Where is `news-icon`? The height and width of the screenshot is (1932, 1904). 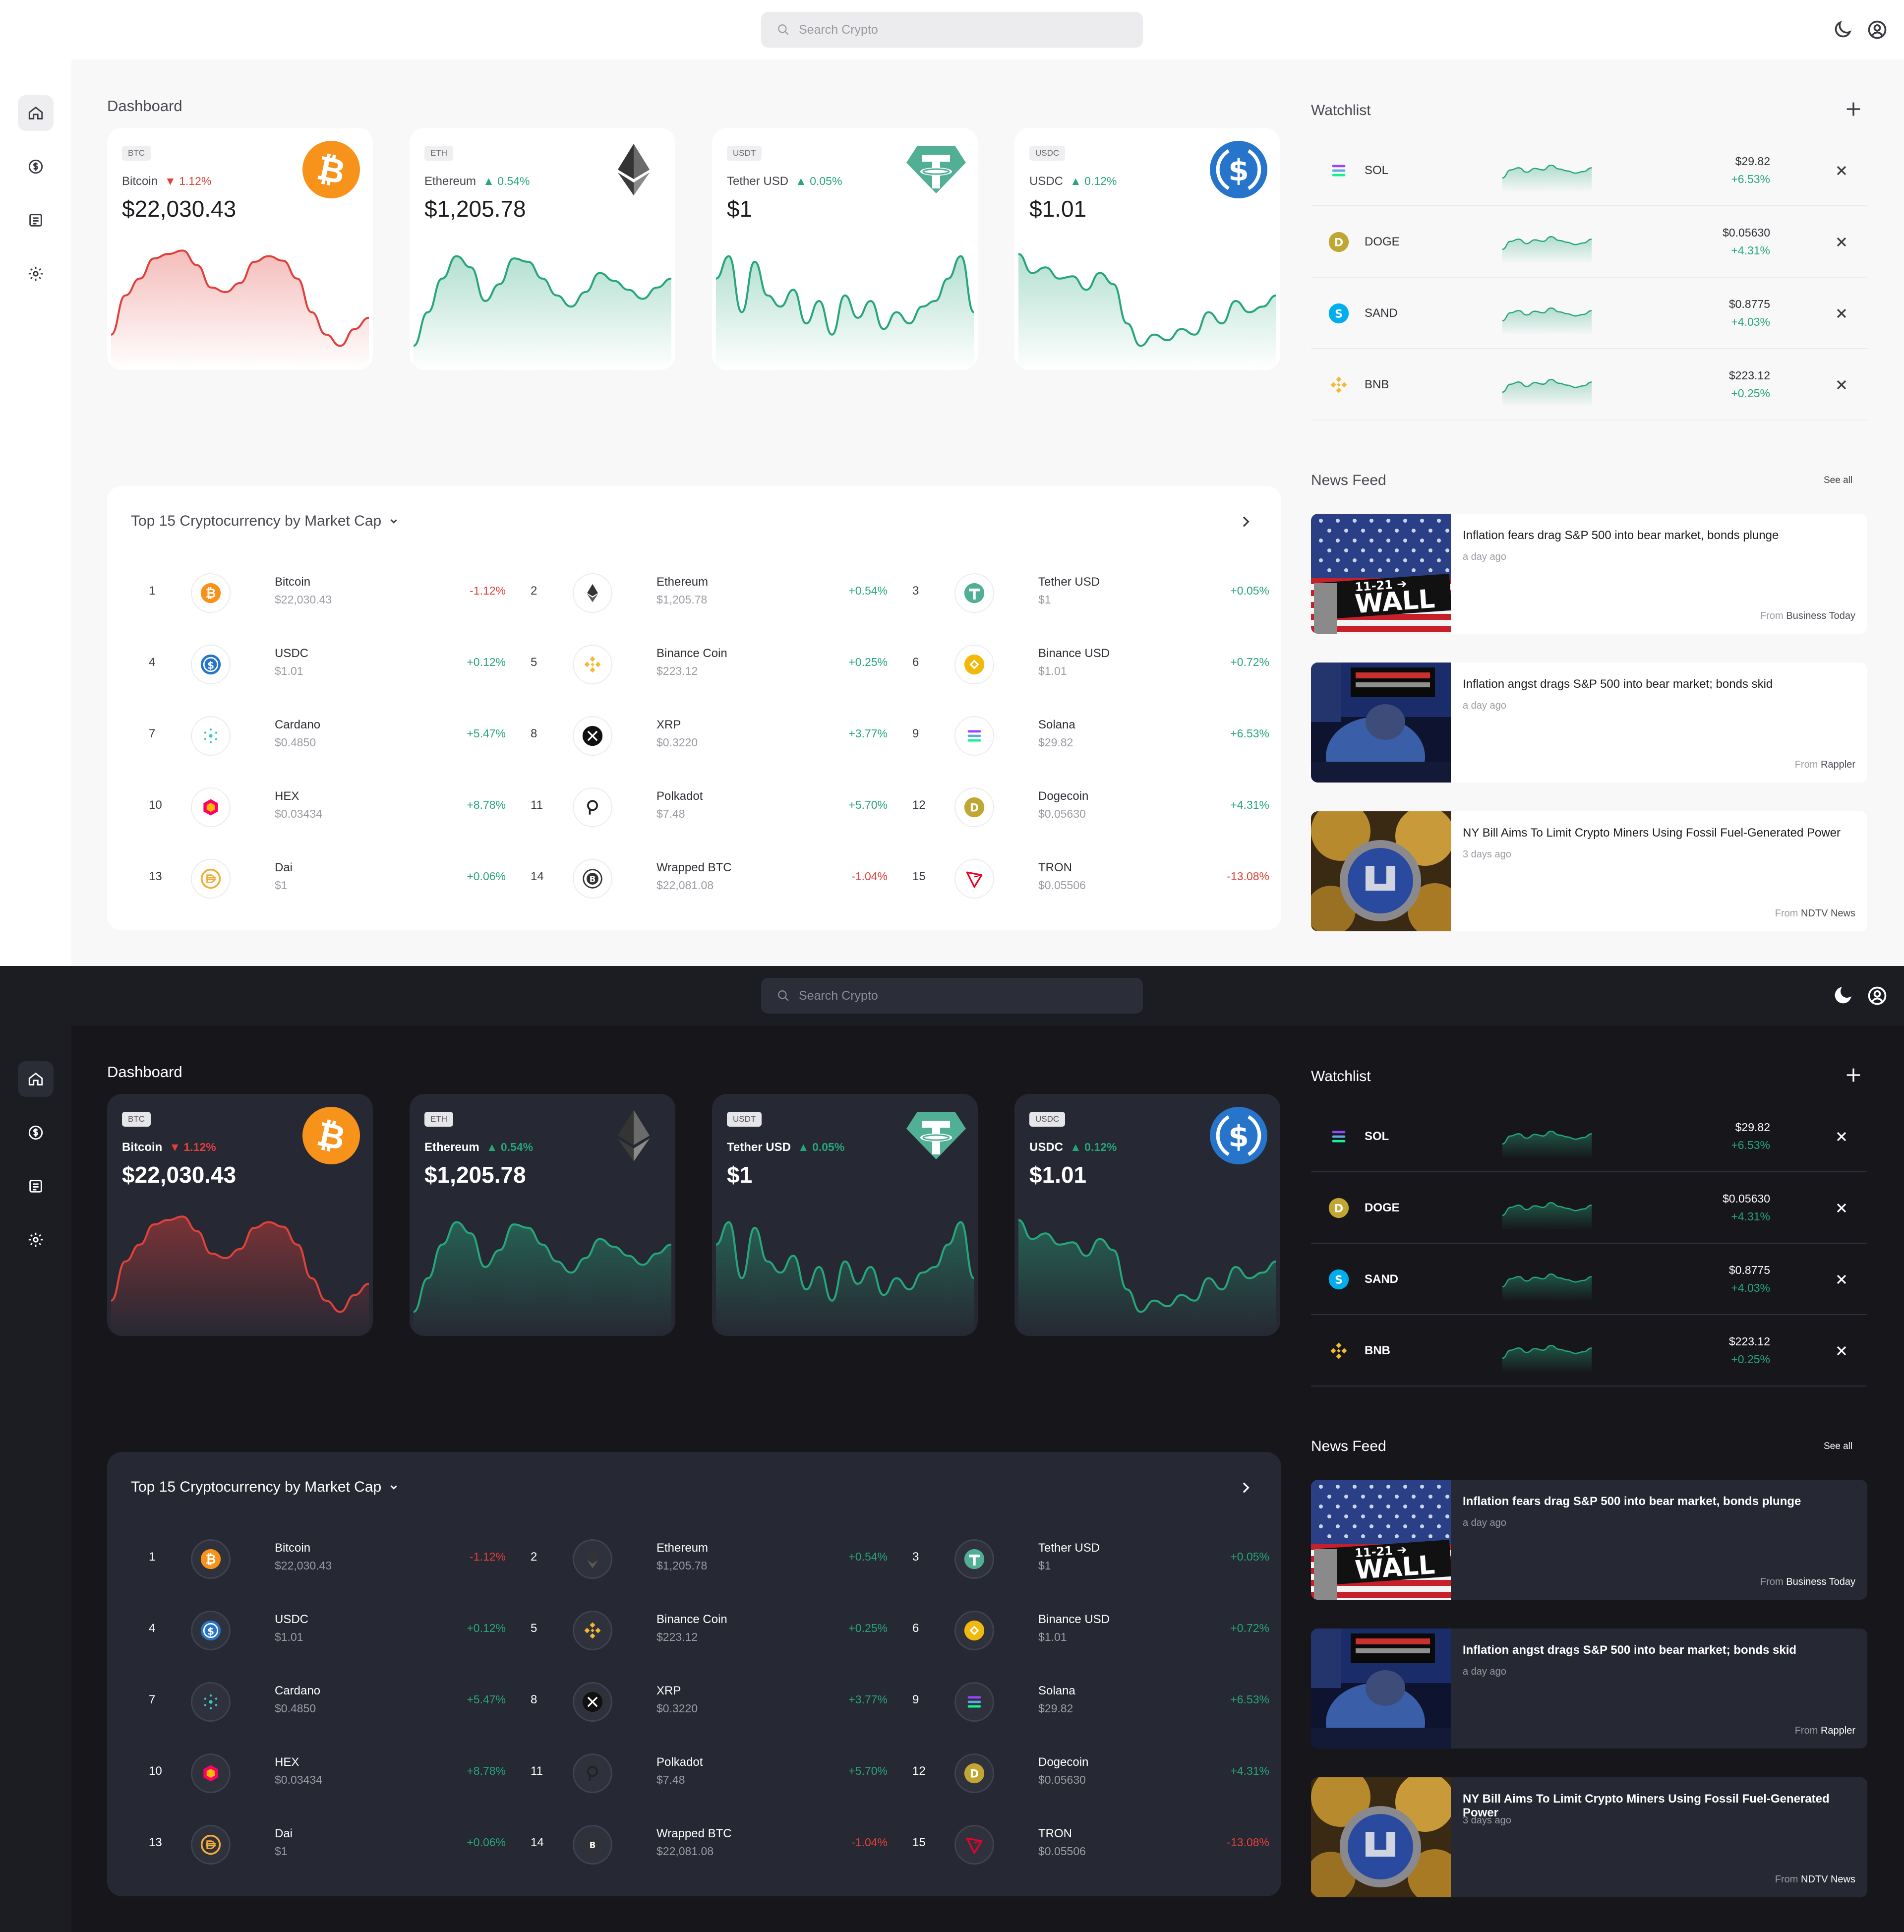 news-icon is located at coordinates (35, 1186).